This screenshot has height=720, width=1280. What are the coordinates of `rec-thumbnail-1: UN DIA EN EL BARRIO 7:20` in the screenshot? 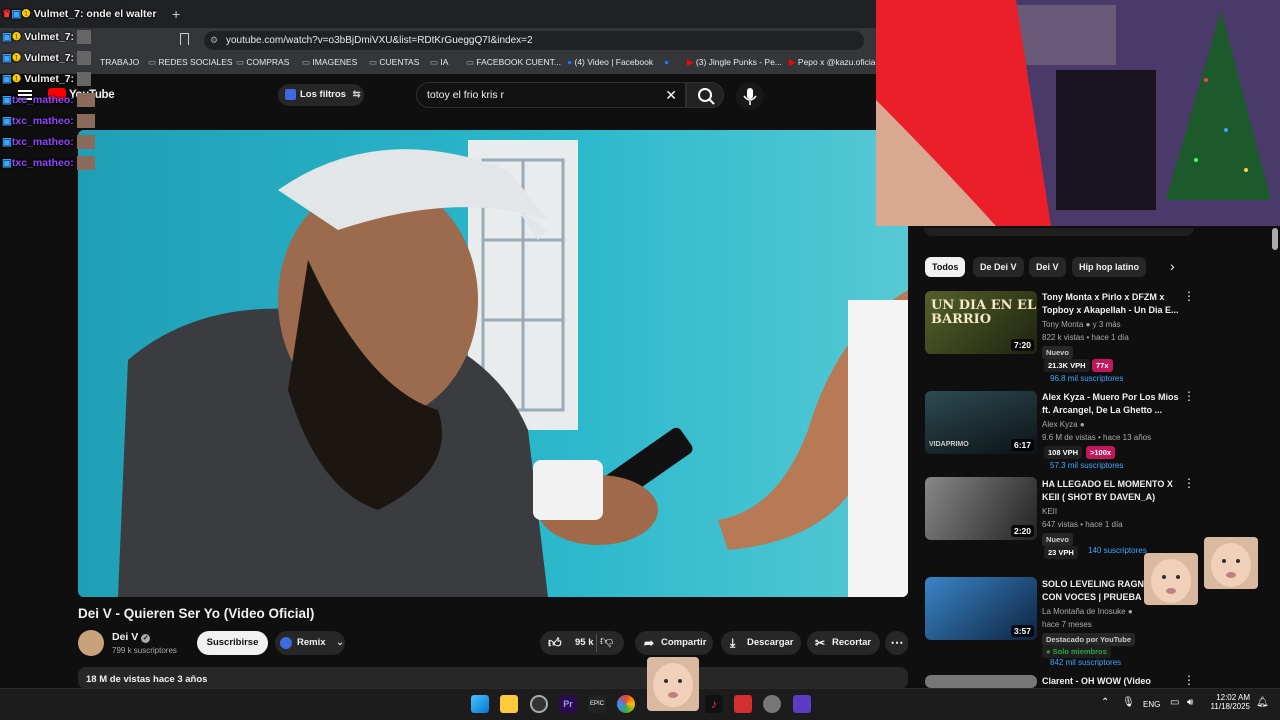 It's located at (981, 322).